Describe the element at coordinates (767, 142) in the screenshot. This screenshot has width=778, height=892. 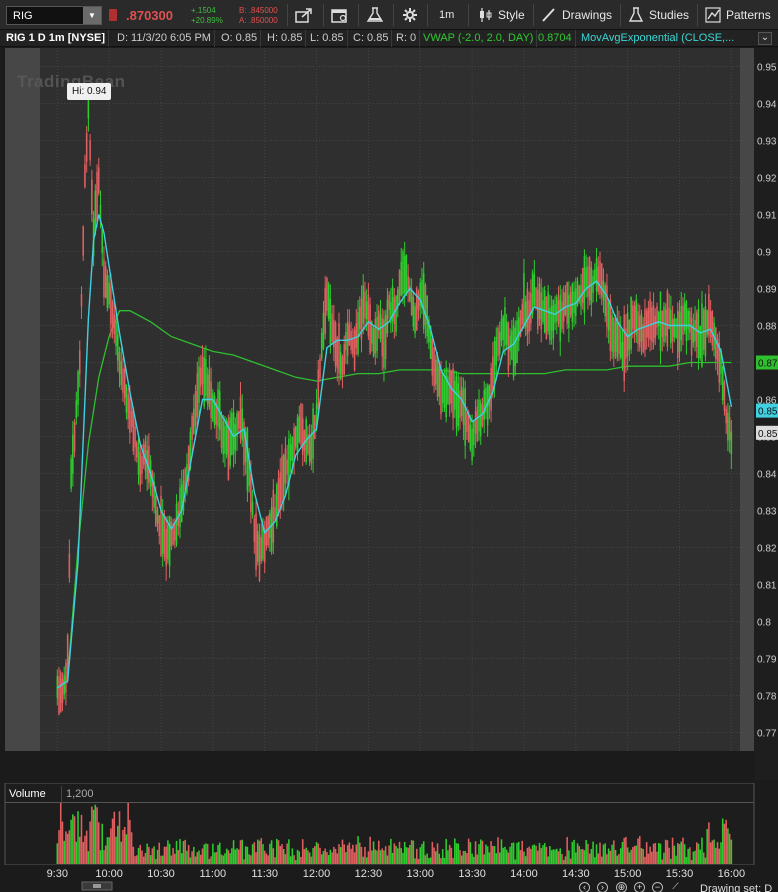
I see `price-tick-label: 0.93` at that location.